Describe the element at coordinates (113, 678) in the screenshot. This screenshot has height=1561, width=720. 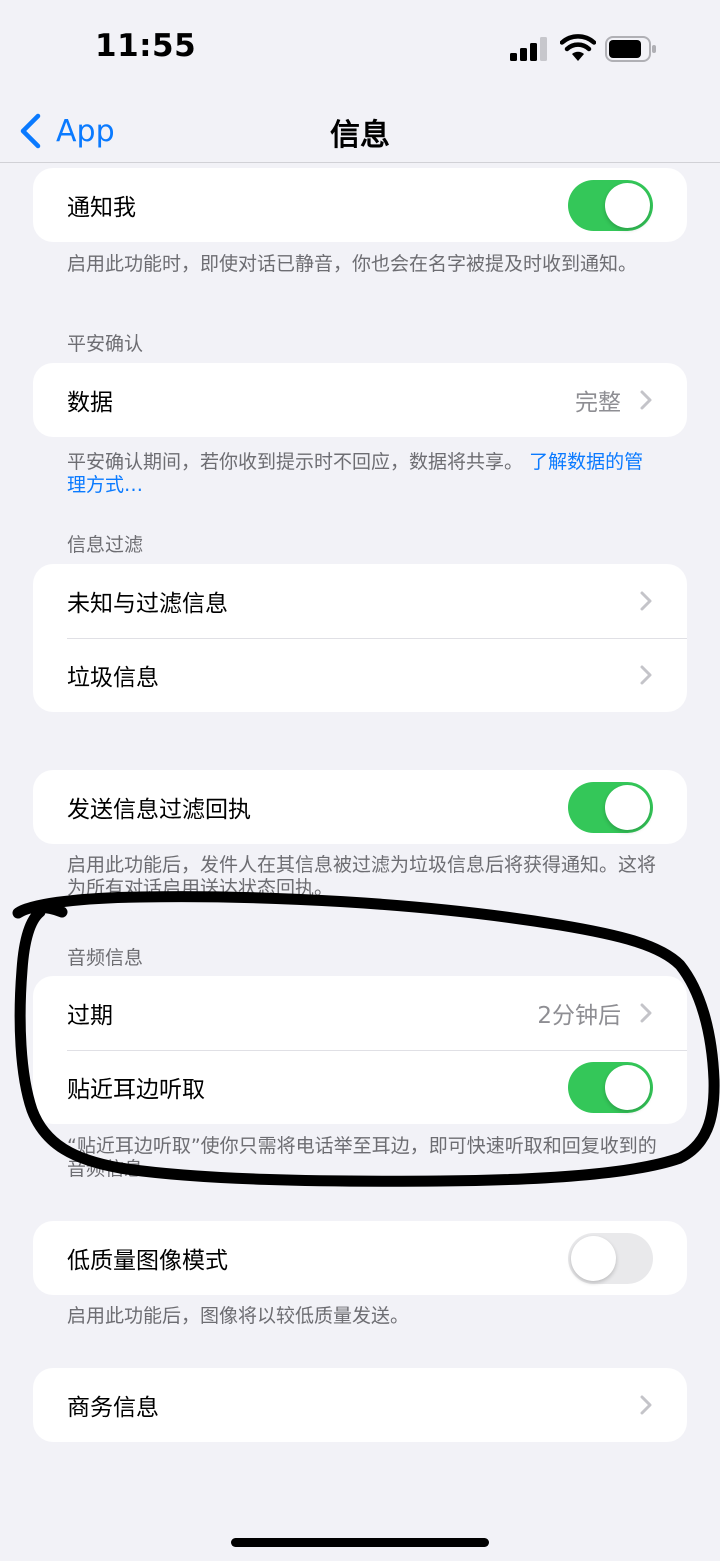
I see `filter-junk-label: 垃圾信息` at that location.